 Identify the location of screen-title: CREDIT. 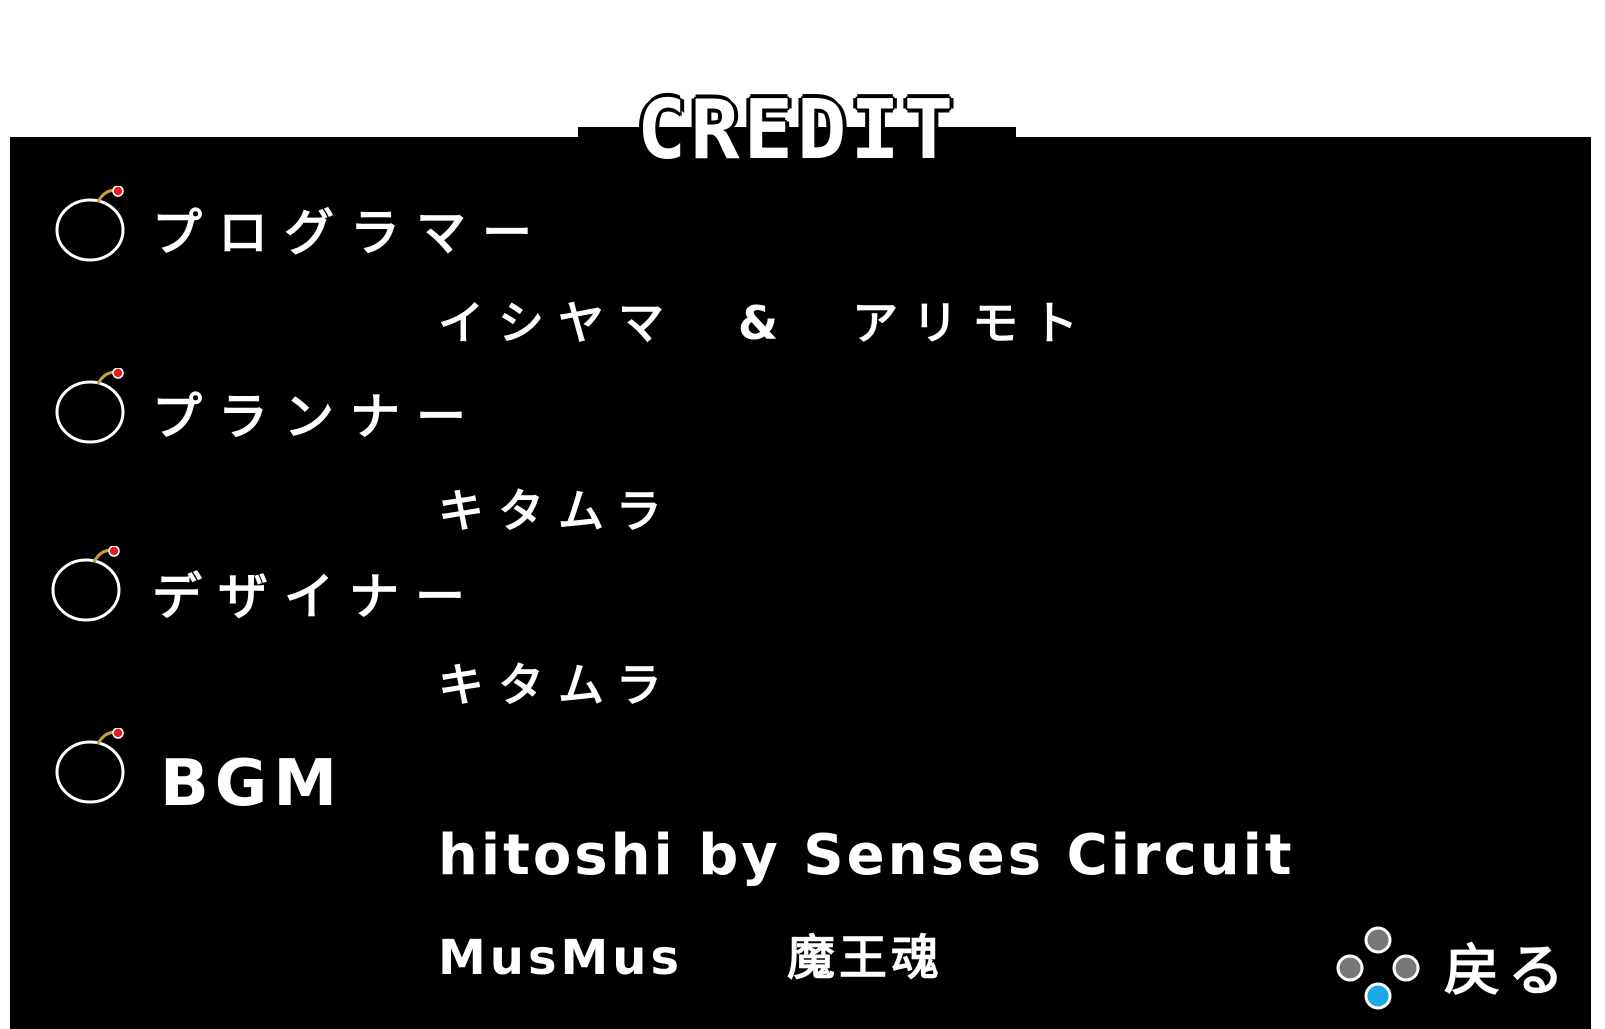
(796, 130).